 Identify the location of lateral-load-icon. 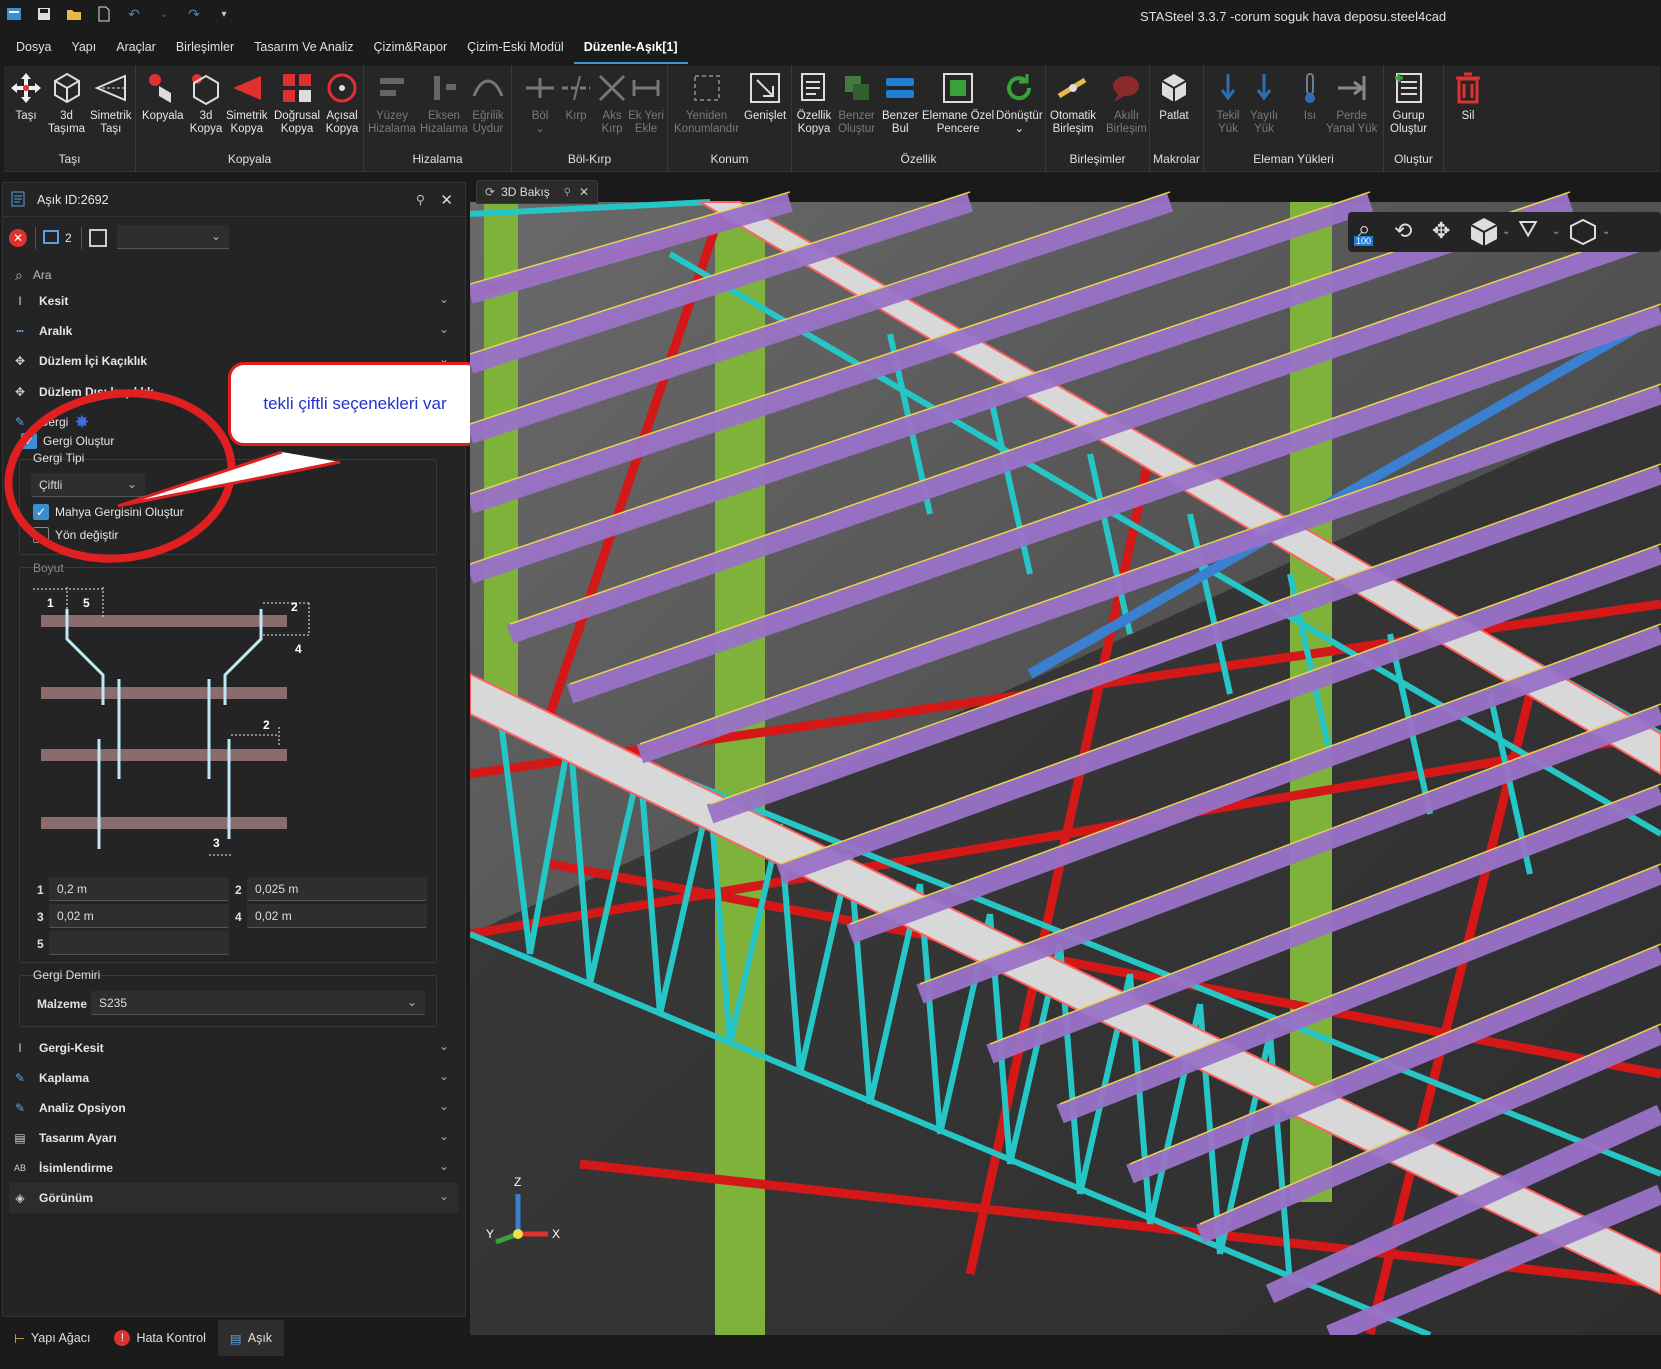
(1351, 88).